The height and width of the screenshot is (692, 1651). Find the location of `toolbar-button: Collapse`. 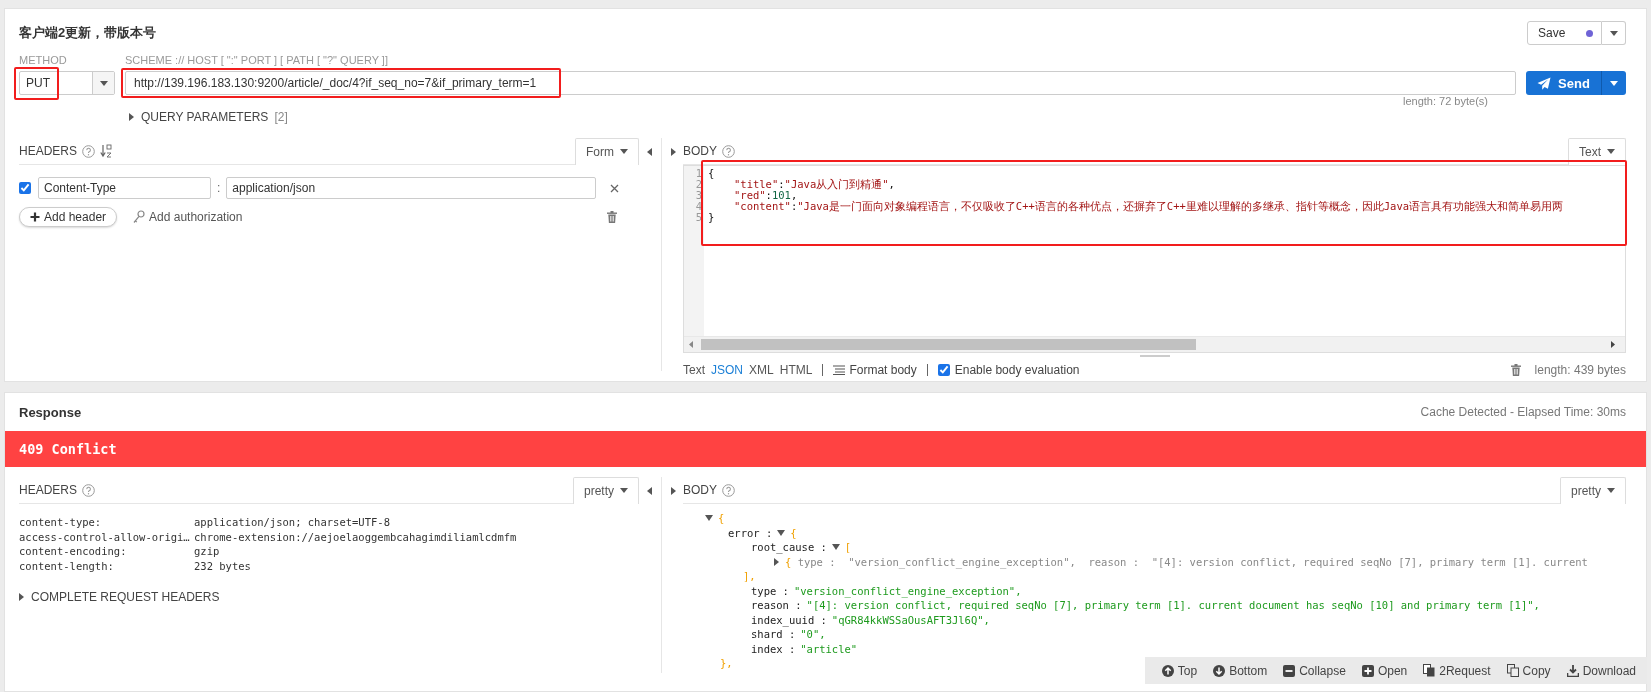

toolbar-button: Collapse is located at coordinates (1314, 670).